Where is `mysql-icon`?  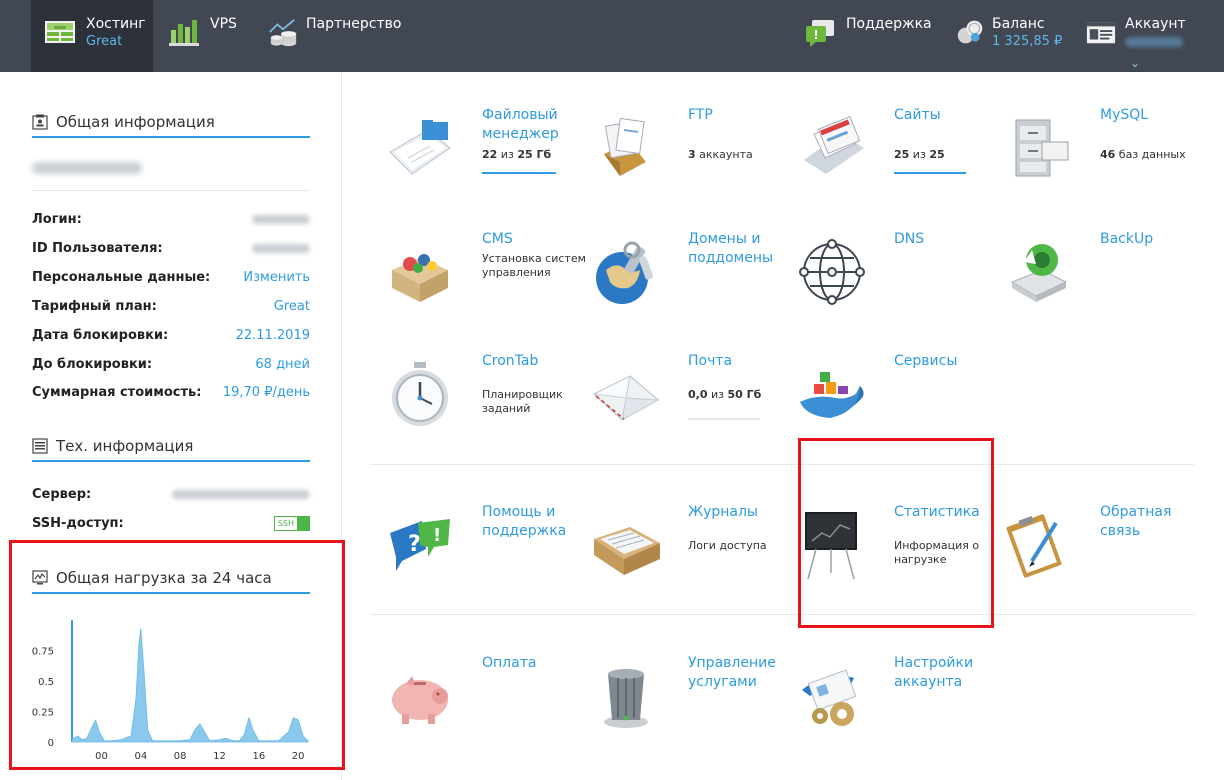 mysql-icon is located at coordinates (1038, 148).